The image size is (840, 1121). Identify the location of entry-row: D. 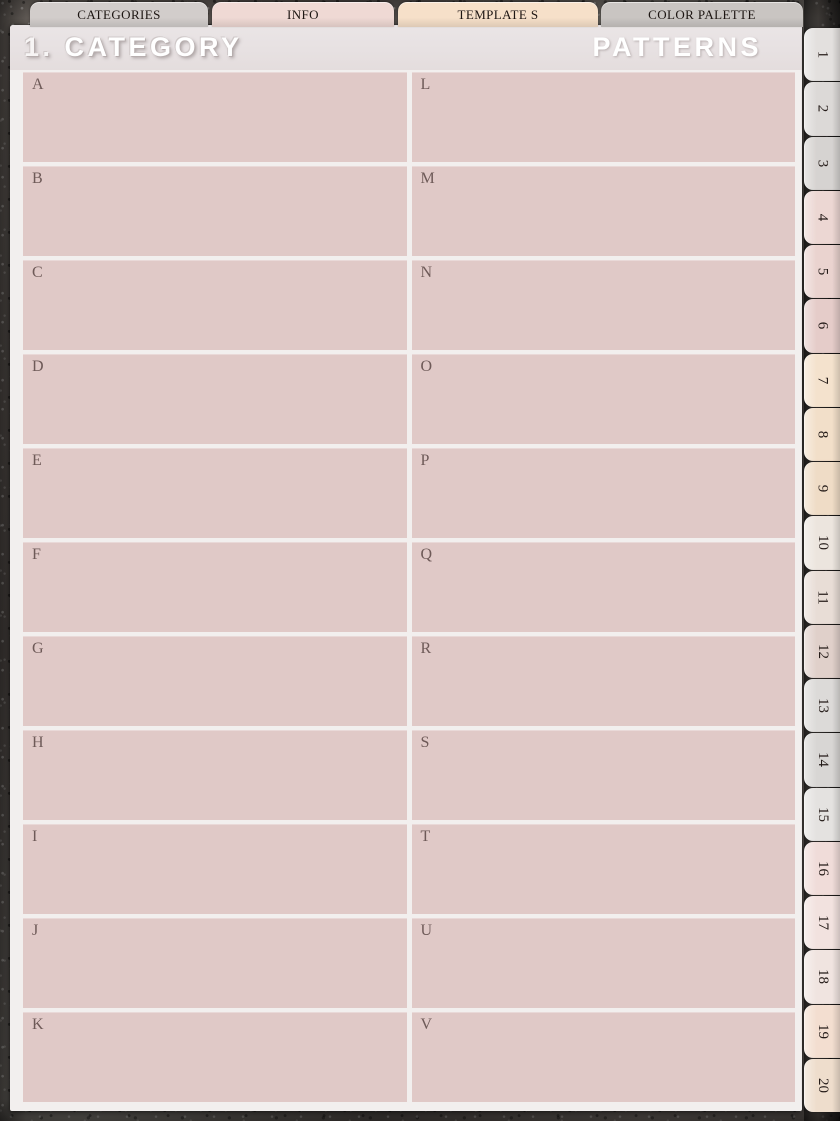
(215, 399).